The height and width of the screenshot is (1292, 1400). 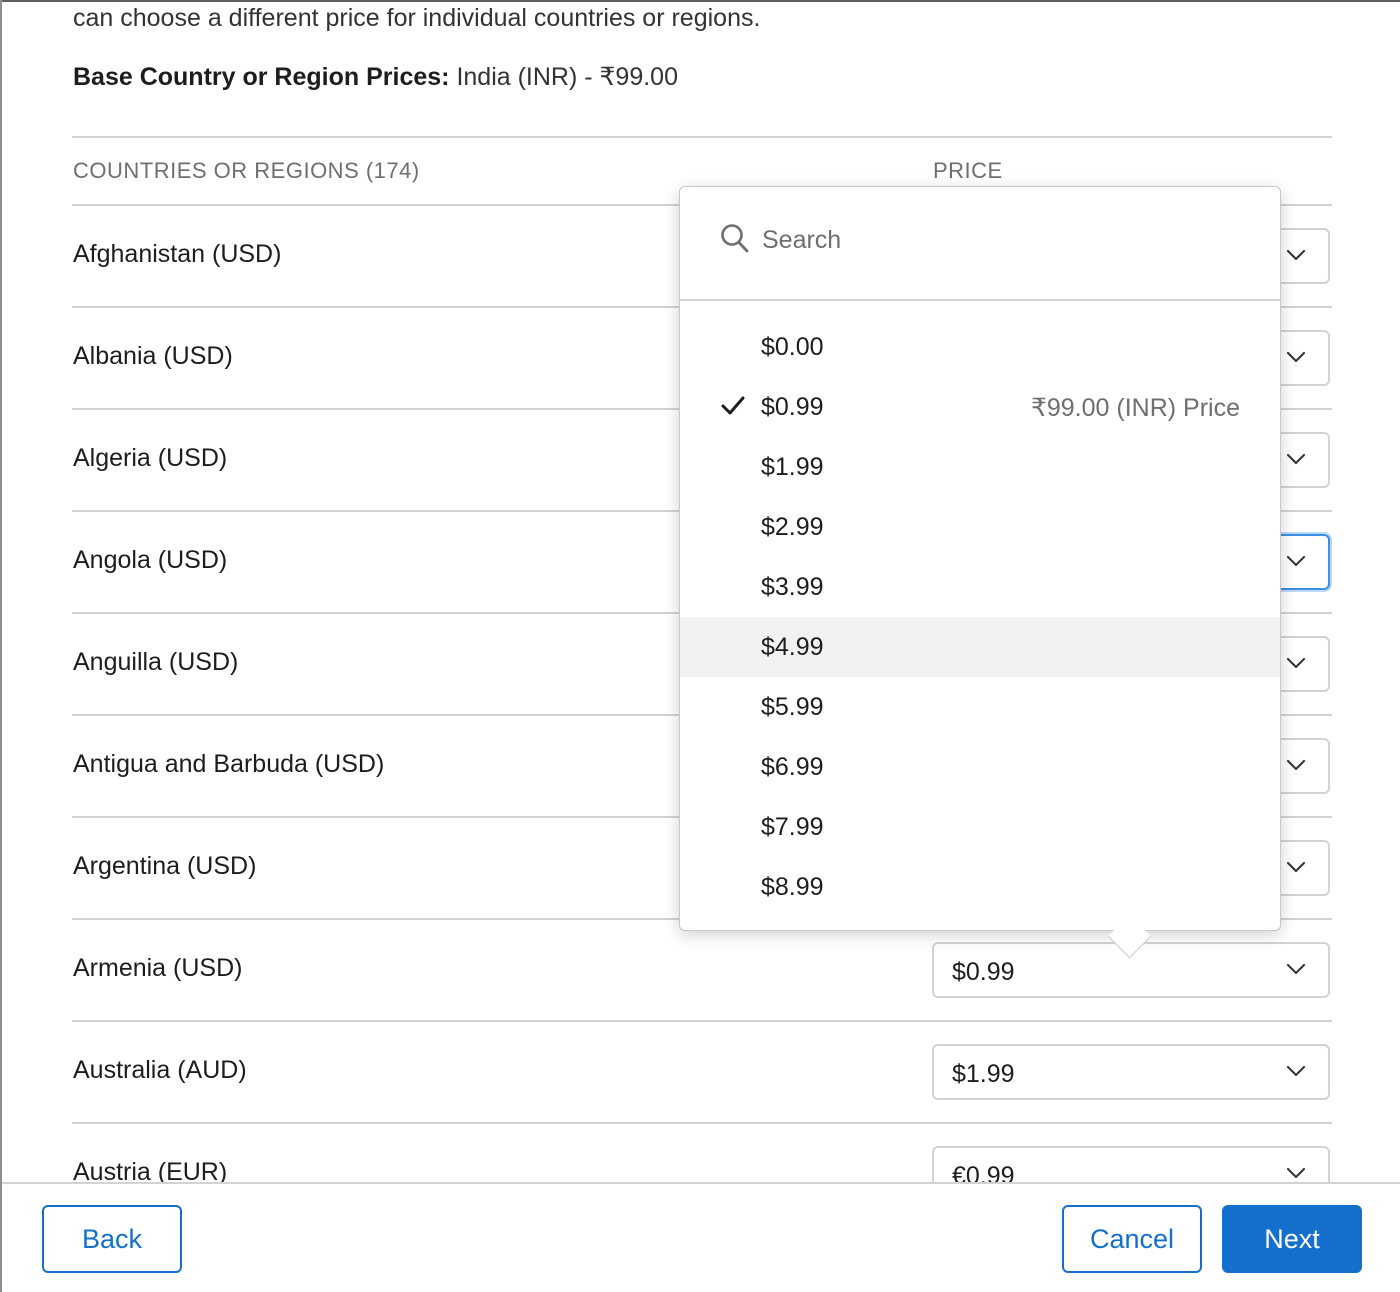 What do you see at coordinates (1131, 1164) in the screenshot?
I see `price-select: €0.99` at bounding box center [1131, 1164].